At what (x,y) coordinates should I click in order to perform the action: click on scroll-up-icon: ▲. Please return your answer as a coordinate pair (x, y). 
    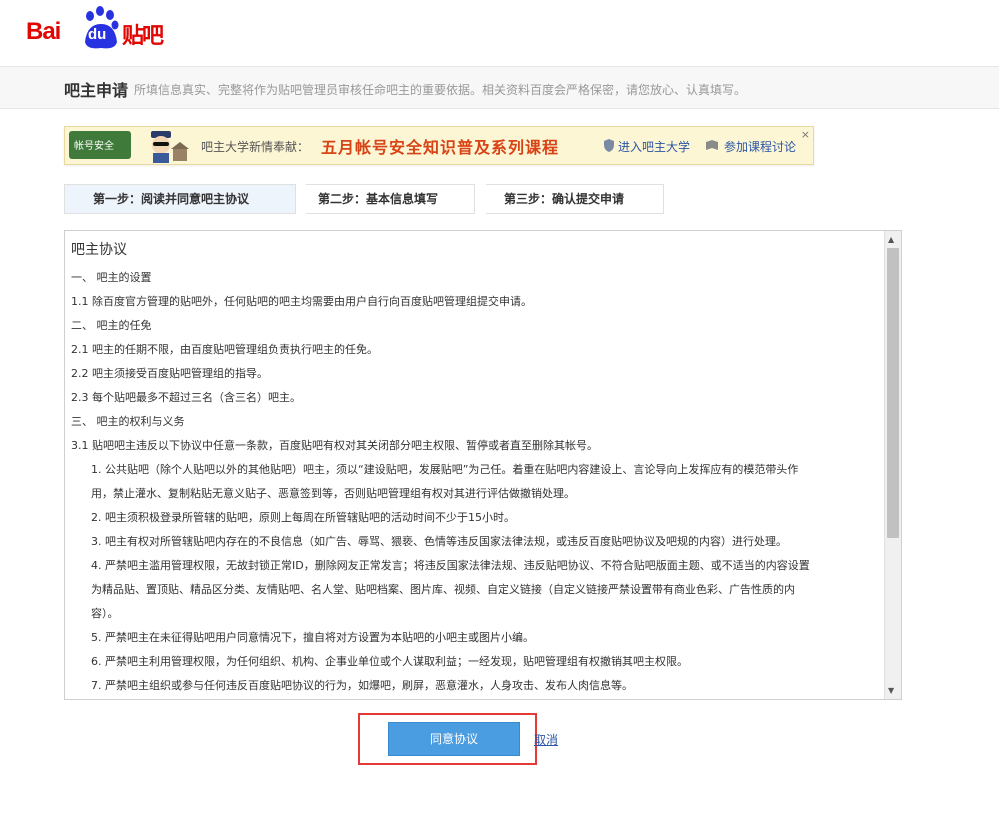
    Looking at the image, I should click on (891, 239).